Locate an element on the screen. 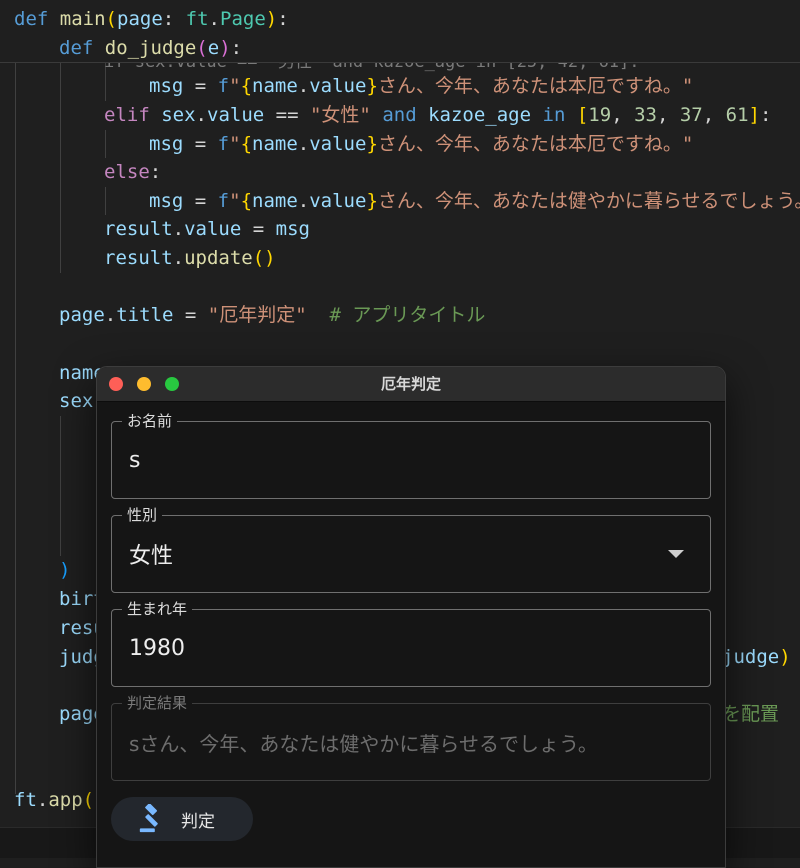 This screenshot has width=800, height=868. gavel-icon is located at coordinates (148, 818).